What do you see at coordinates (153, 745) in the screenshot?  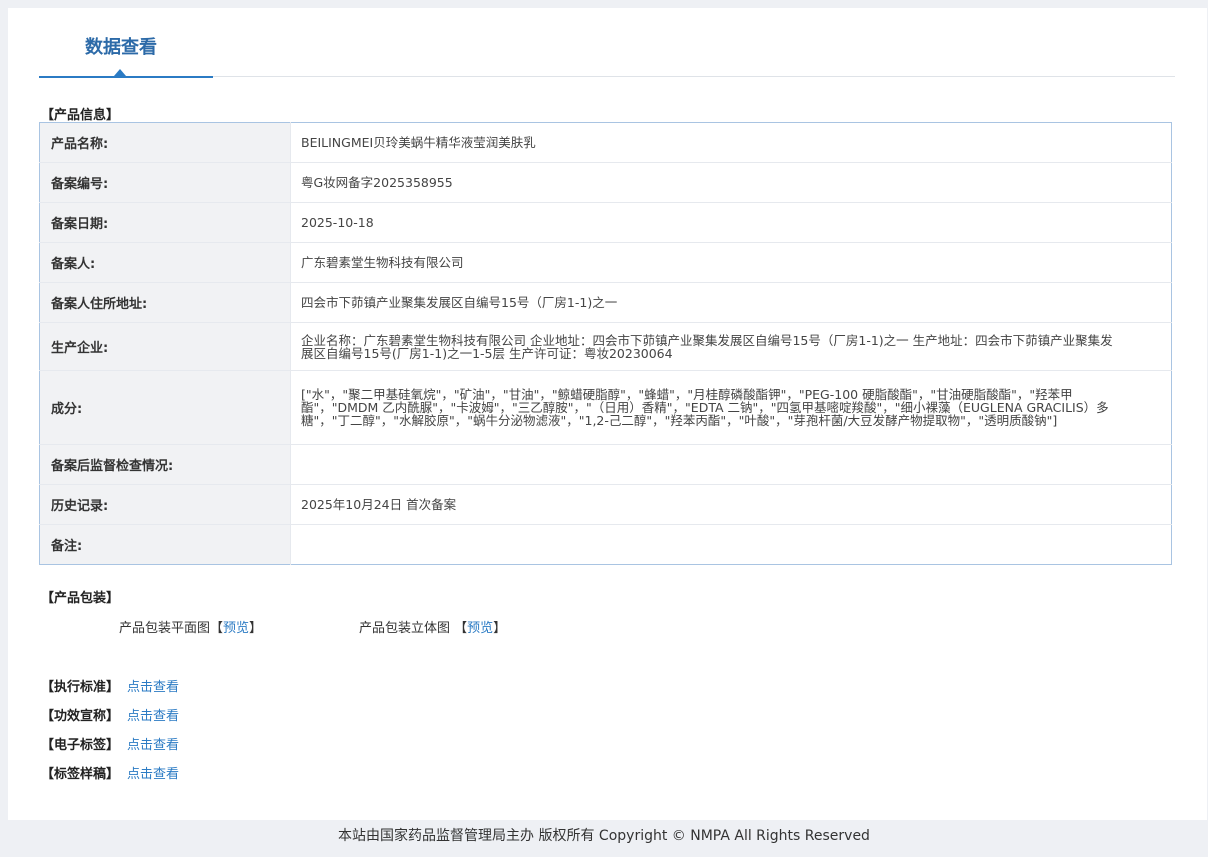 I see `e-label-view-link: 点击查看` at bounding box center [153, 745].